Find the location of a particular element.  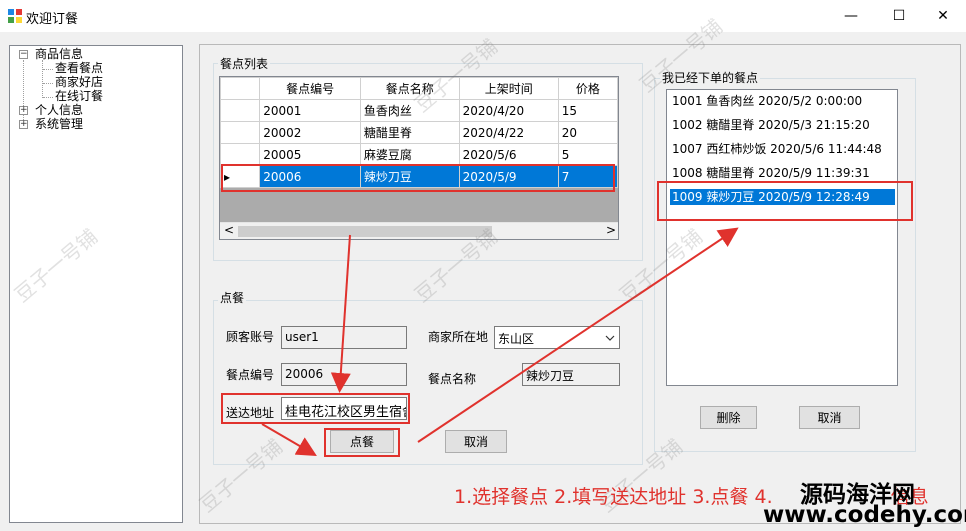

brand-url: www.codehy.com is located at coordinates (864, 515).